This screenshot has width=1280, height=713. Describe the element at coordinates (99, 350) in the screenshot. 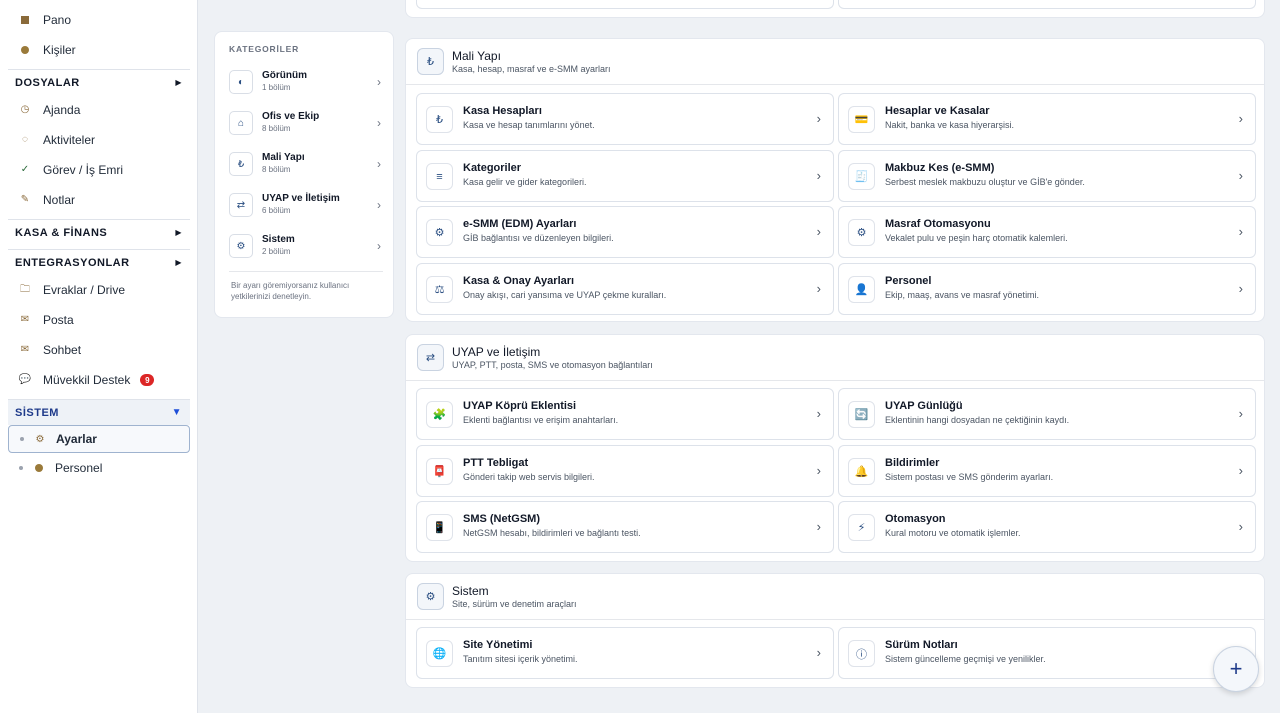

I see `sidebar-item-sohbet: ✉ Sohbet` at that location.